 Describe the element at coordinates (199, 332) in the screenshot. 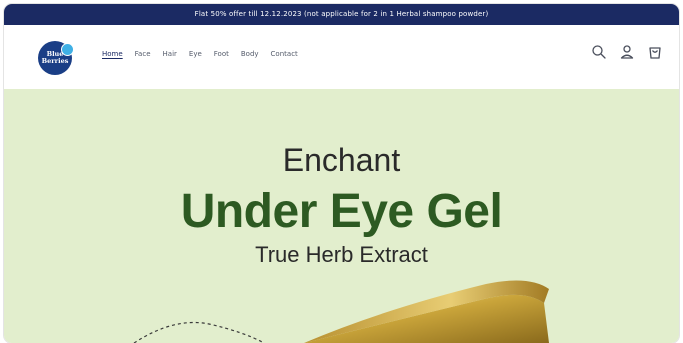

I see `dashed-curve` at that location.